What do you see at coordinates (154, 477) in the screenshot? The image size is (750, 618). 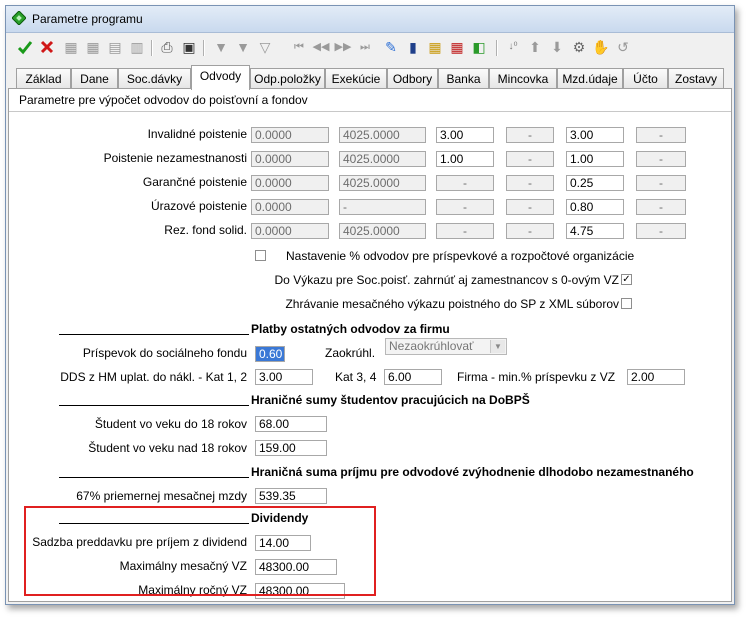 I see `dlhodobo-divider` at bounding box center [154, 477].